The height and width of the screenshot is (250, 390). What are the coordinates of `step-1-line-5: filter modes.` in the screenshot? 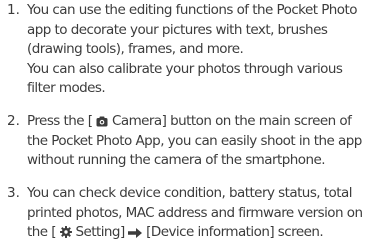 It's located at (66, 88).